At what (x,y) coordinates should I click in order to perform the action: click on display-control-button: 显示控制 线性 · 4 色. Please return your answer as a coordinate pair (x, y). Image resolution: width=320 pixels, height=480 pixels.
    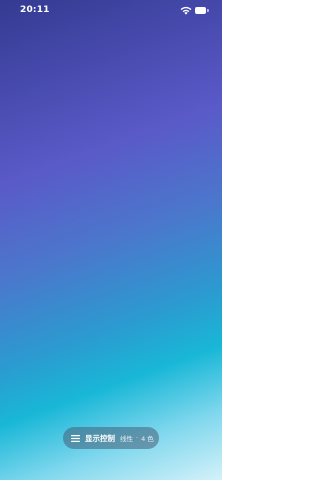
    Looking at the image, I should click on (111, 438).